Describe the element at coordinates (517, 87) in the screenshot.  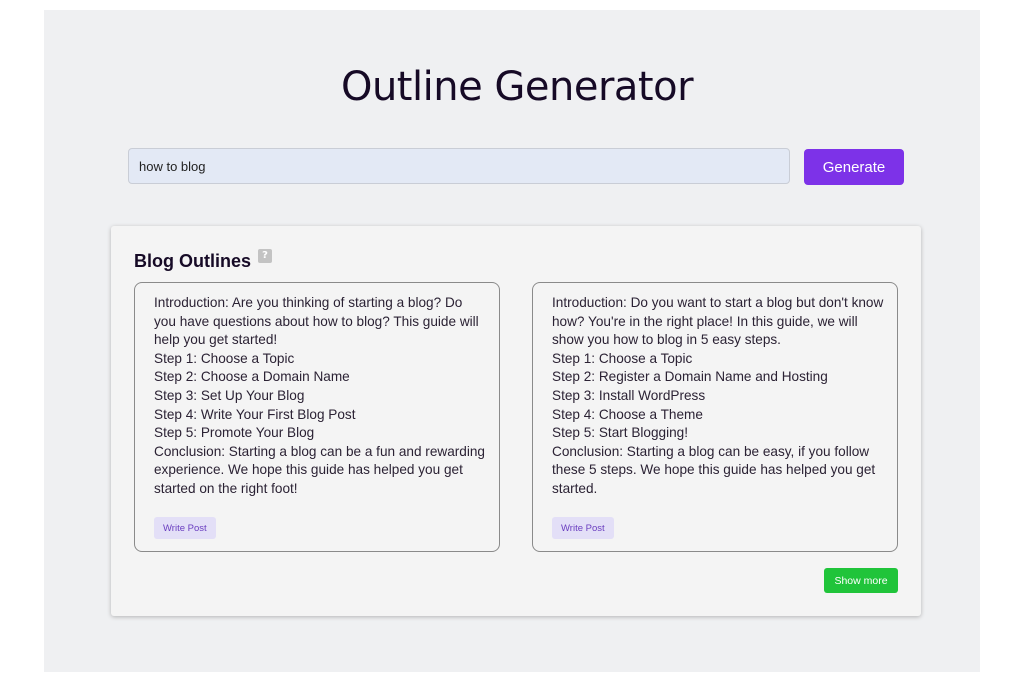
I see `page-title: Outline Generator` at that location.